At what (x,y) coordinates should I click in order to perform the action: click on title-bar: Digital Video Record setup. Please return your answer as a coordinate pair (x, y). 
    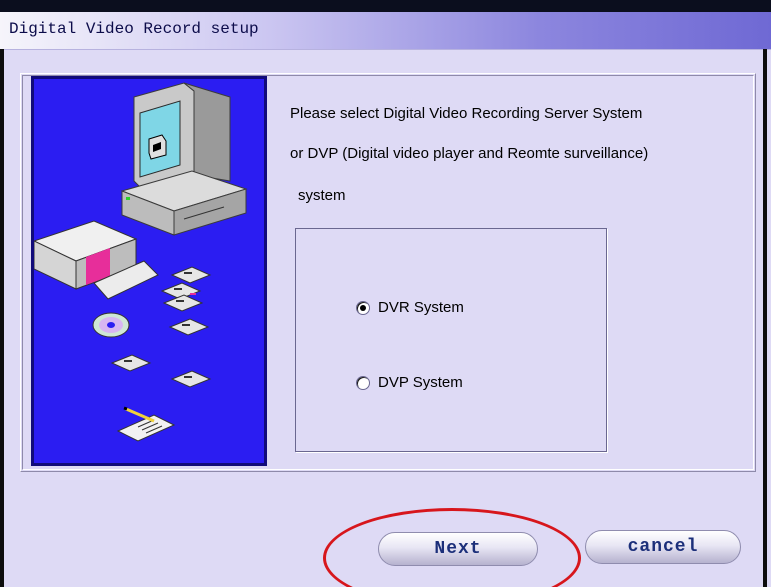
    Looking at the image, I should click on (385, 31).